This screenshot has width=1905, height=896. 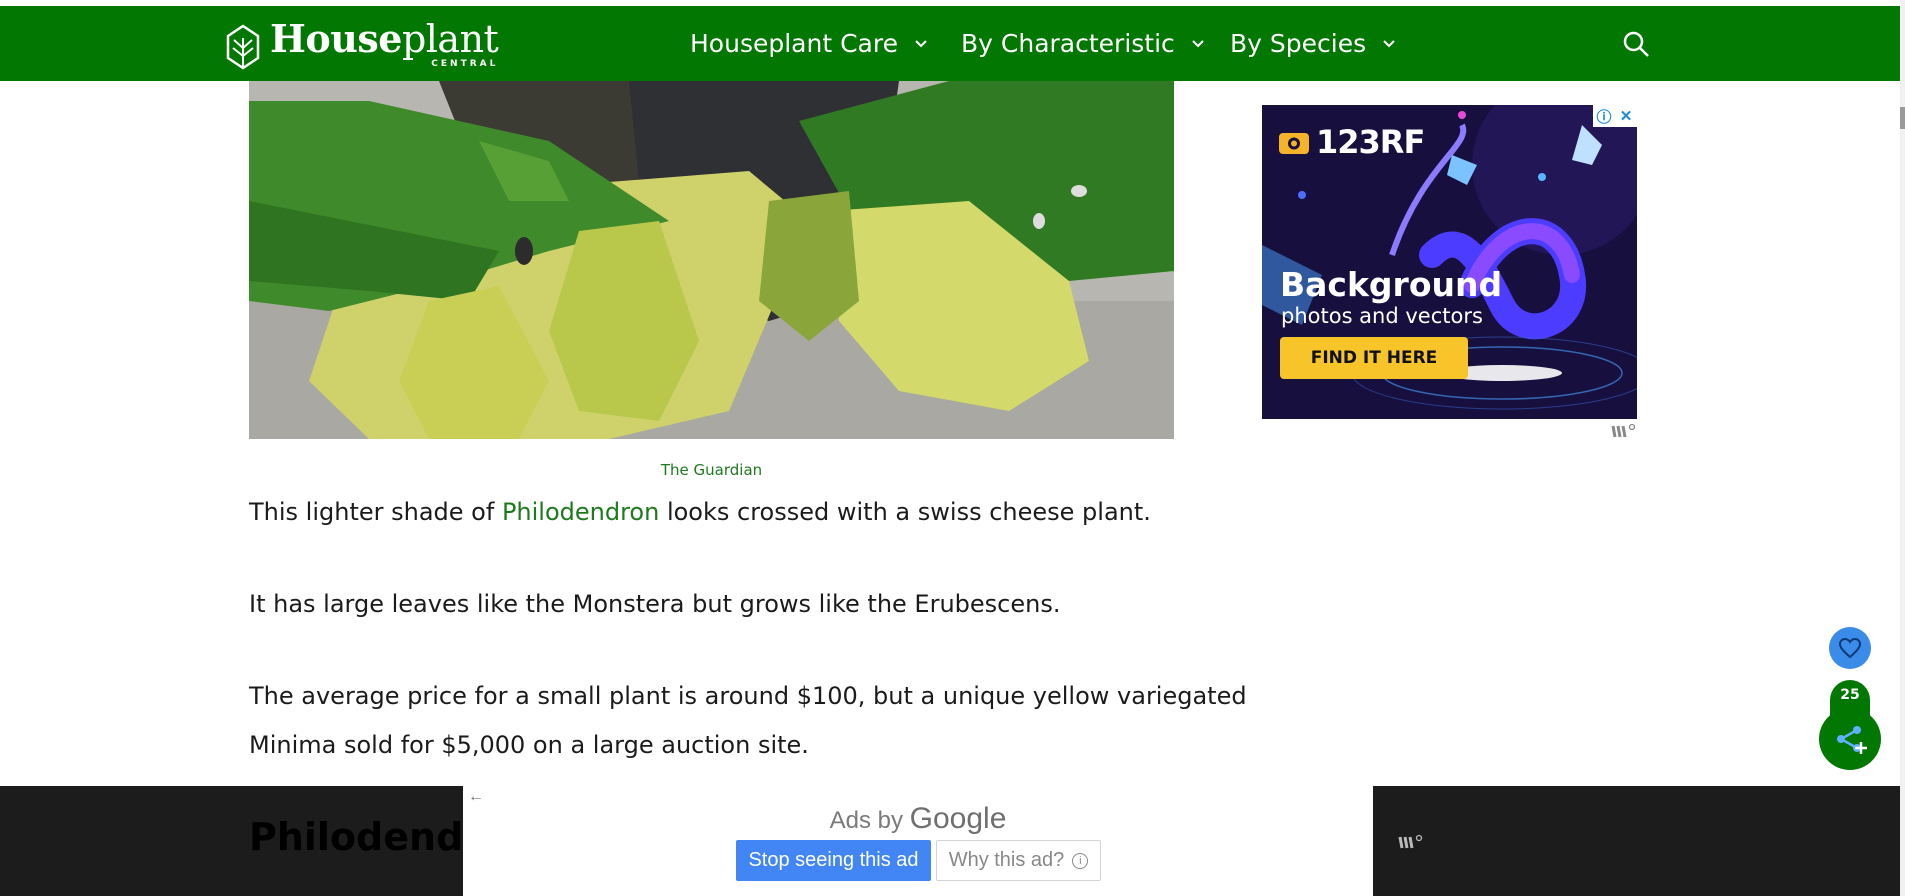 I want to click on philodendron-link: Philodendron, so click(x=580, y=512).